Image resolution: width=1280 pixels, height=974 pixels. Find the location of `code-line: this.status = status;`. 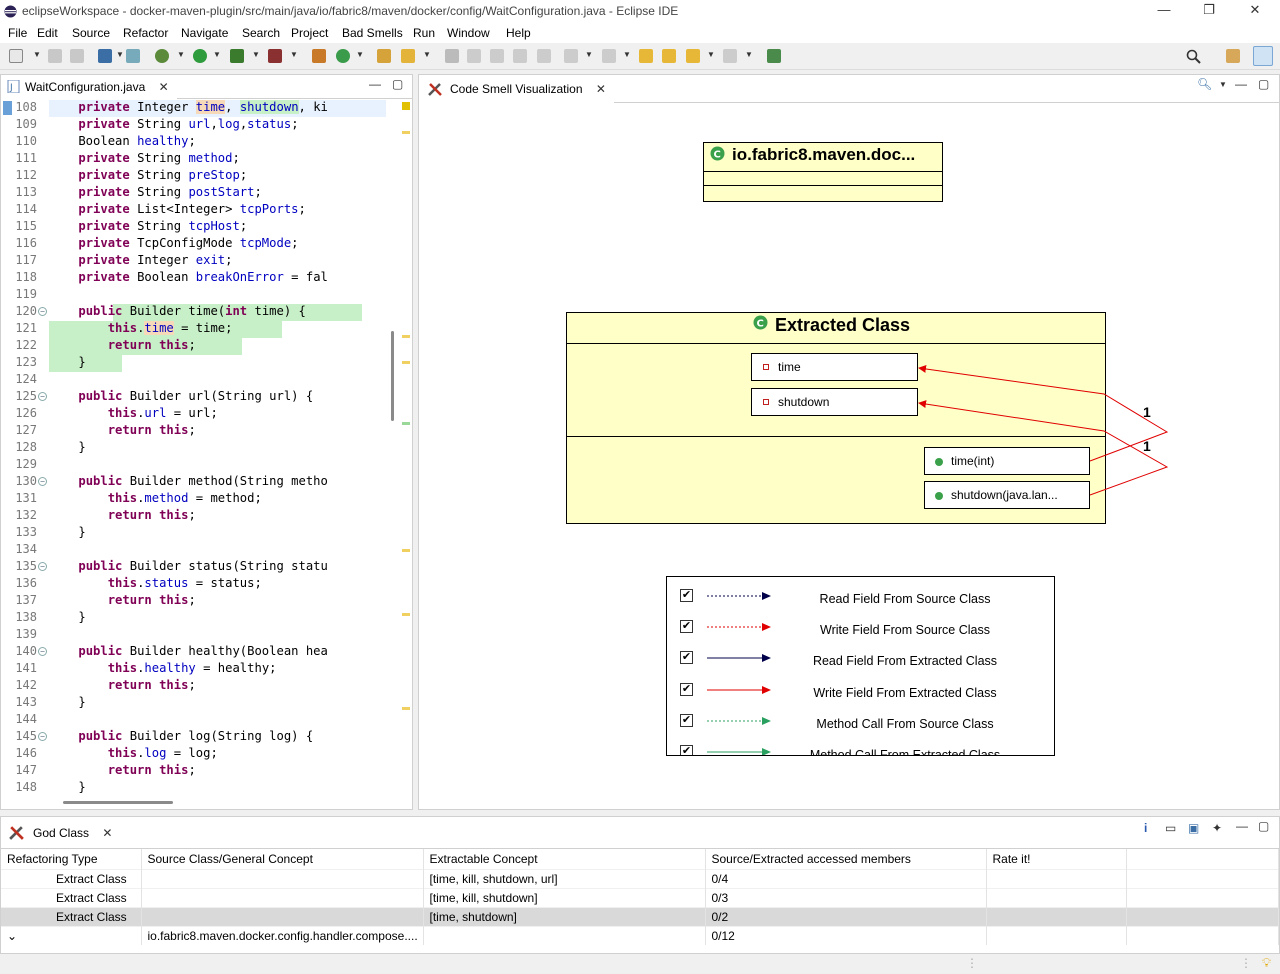

code-line: this.status = status; is located at coordinates (155, 584).